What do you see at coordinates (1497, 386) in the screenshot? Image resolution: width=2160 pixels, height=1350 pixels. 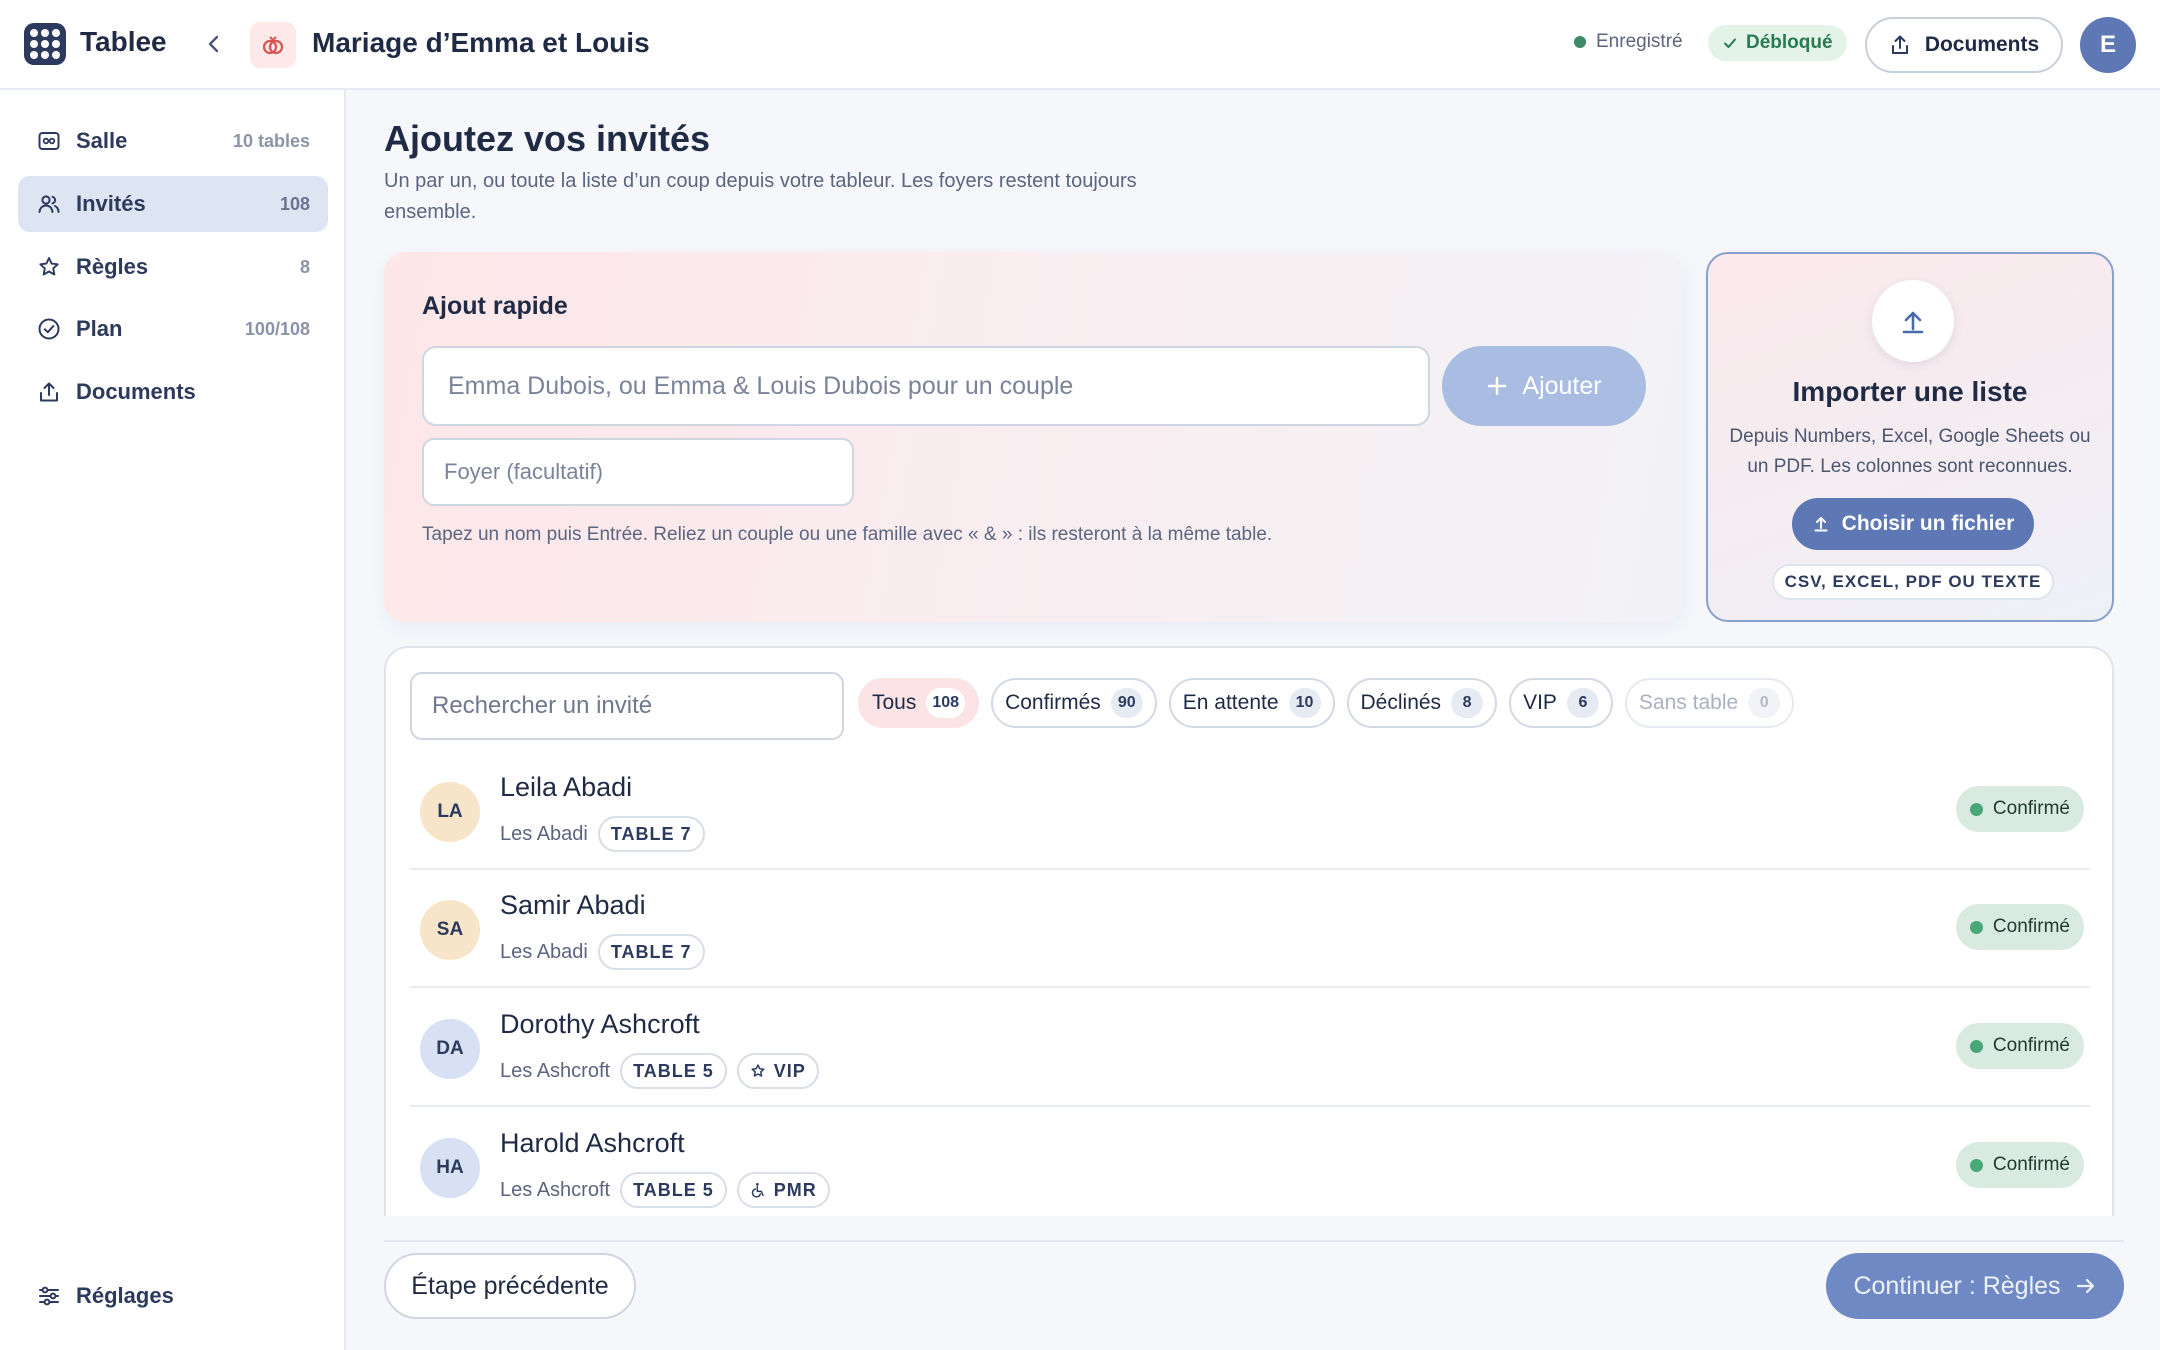 I see `plus-icon` at bounding box center [1497, 386].